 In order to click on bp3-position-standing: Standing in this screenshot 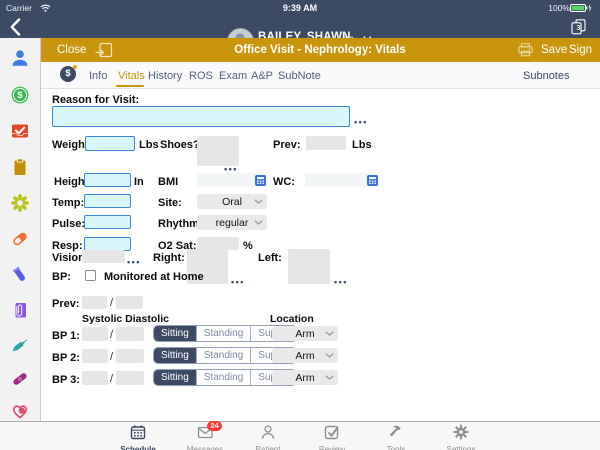, I will do `click(223, 377)`.